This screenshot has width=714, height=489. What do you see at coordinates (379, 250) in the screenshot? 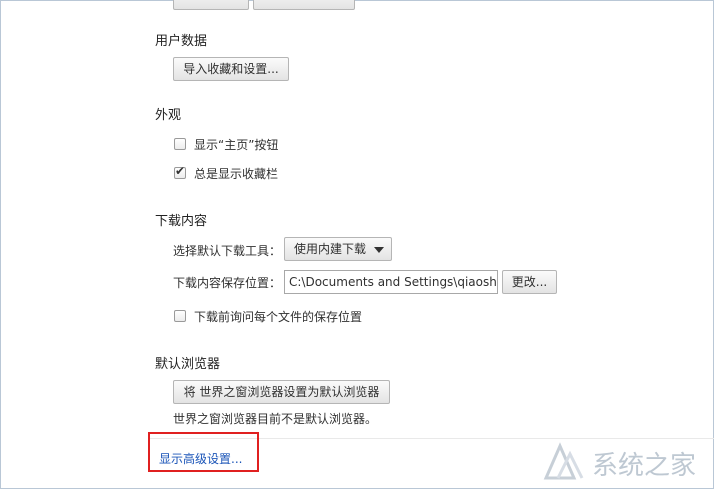
I see `chevron-down-icon` at bounding box center [379, 250].